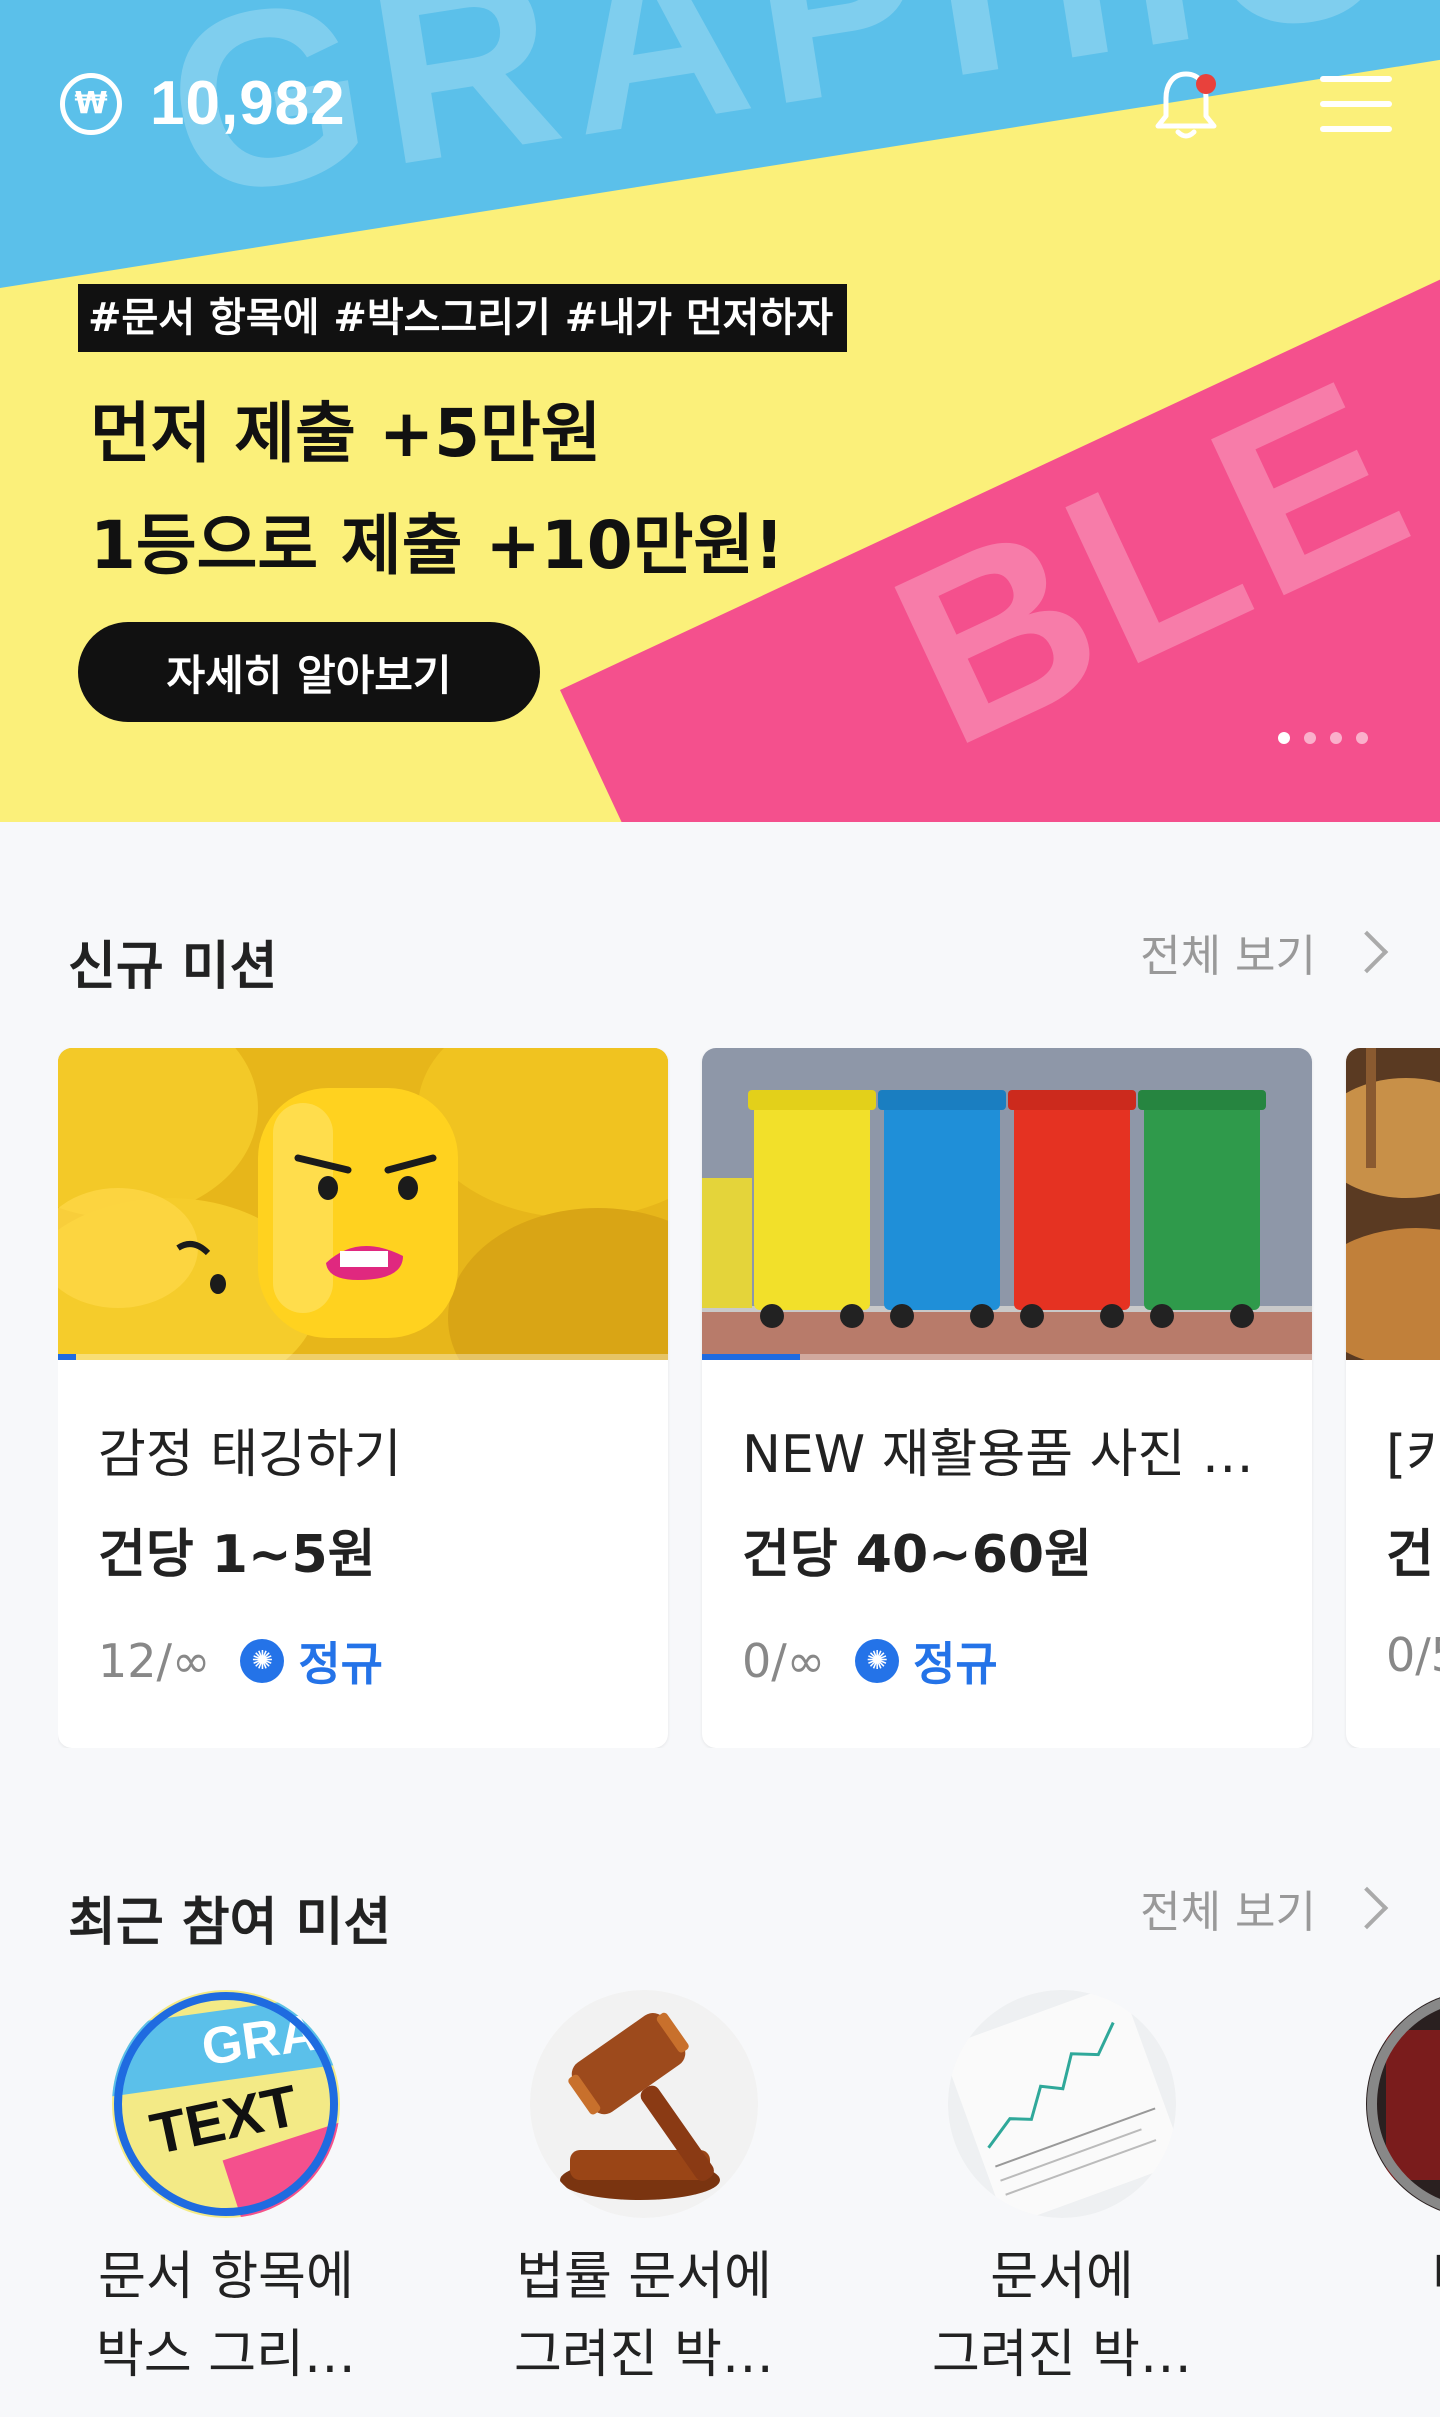 Image resolution: width=1440 pixels, height=2417 pixels. I want to click on mission-thumbnail-food, so click(1393, 1204).